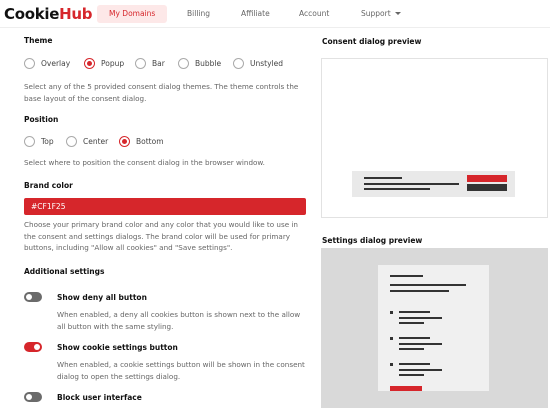 The image size is (550, 412). Describe the element at coordinates (158, 63) in the screenshot. I see `radio-label: Bar` at that location.